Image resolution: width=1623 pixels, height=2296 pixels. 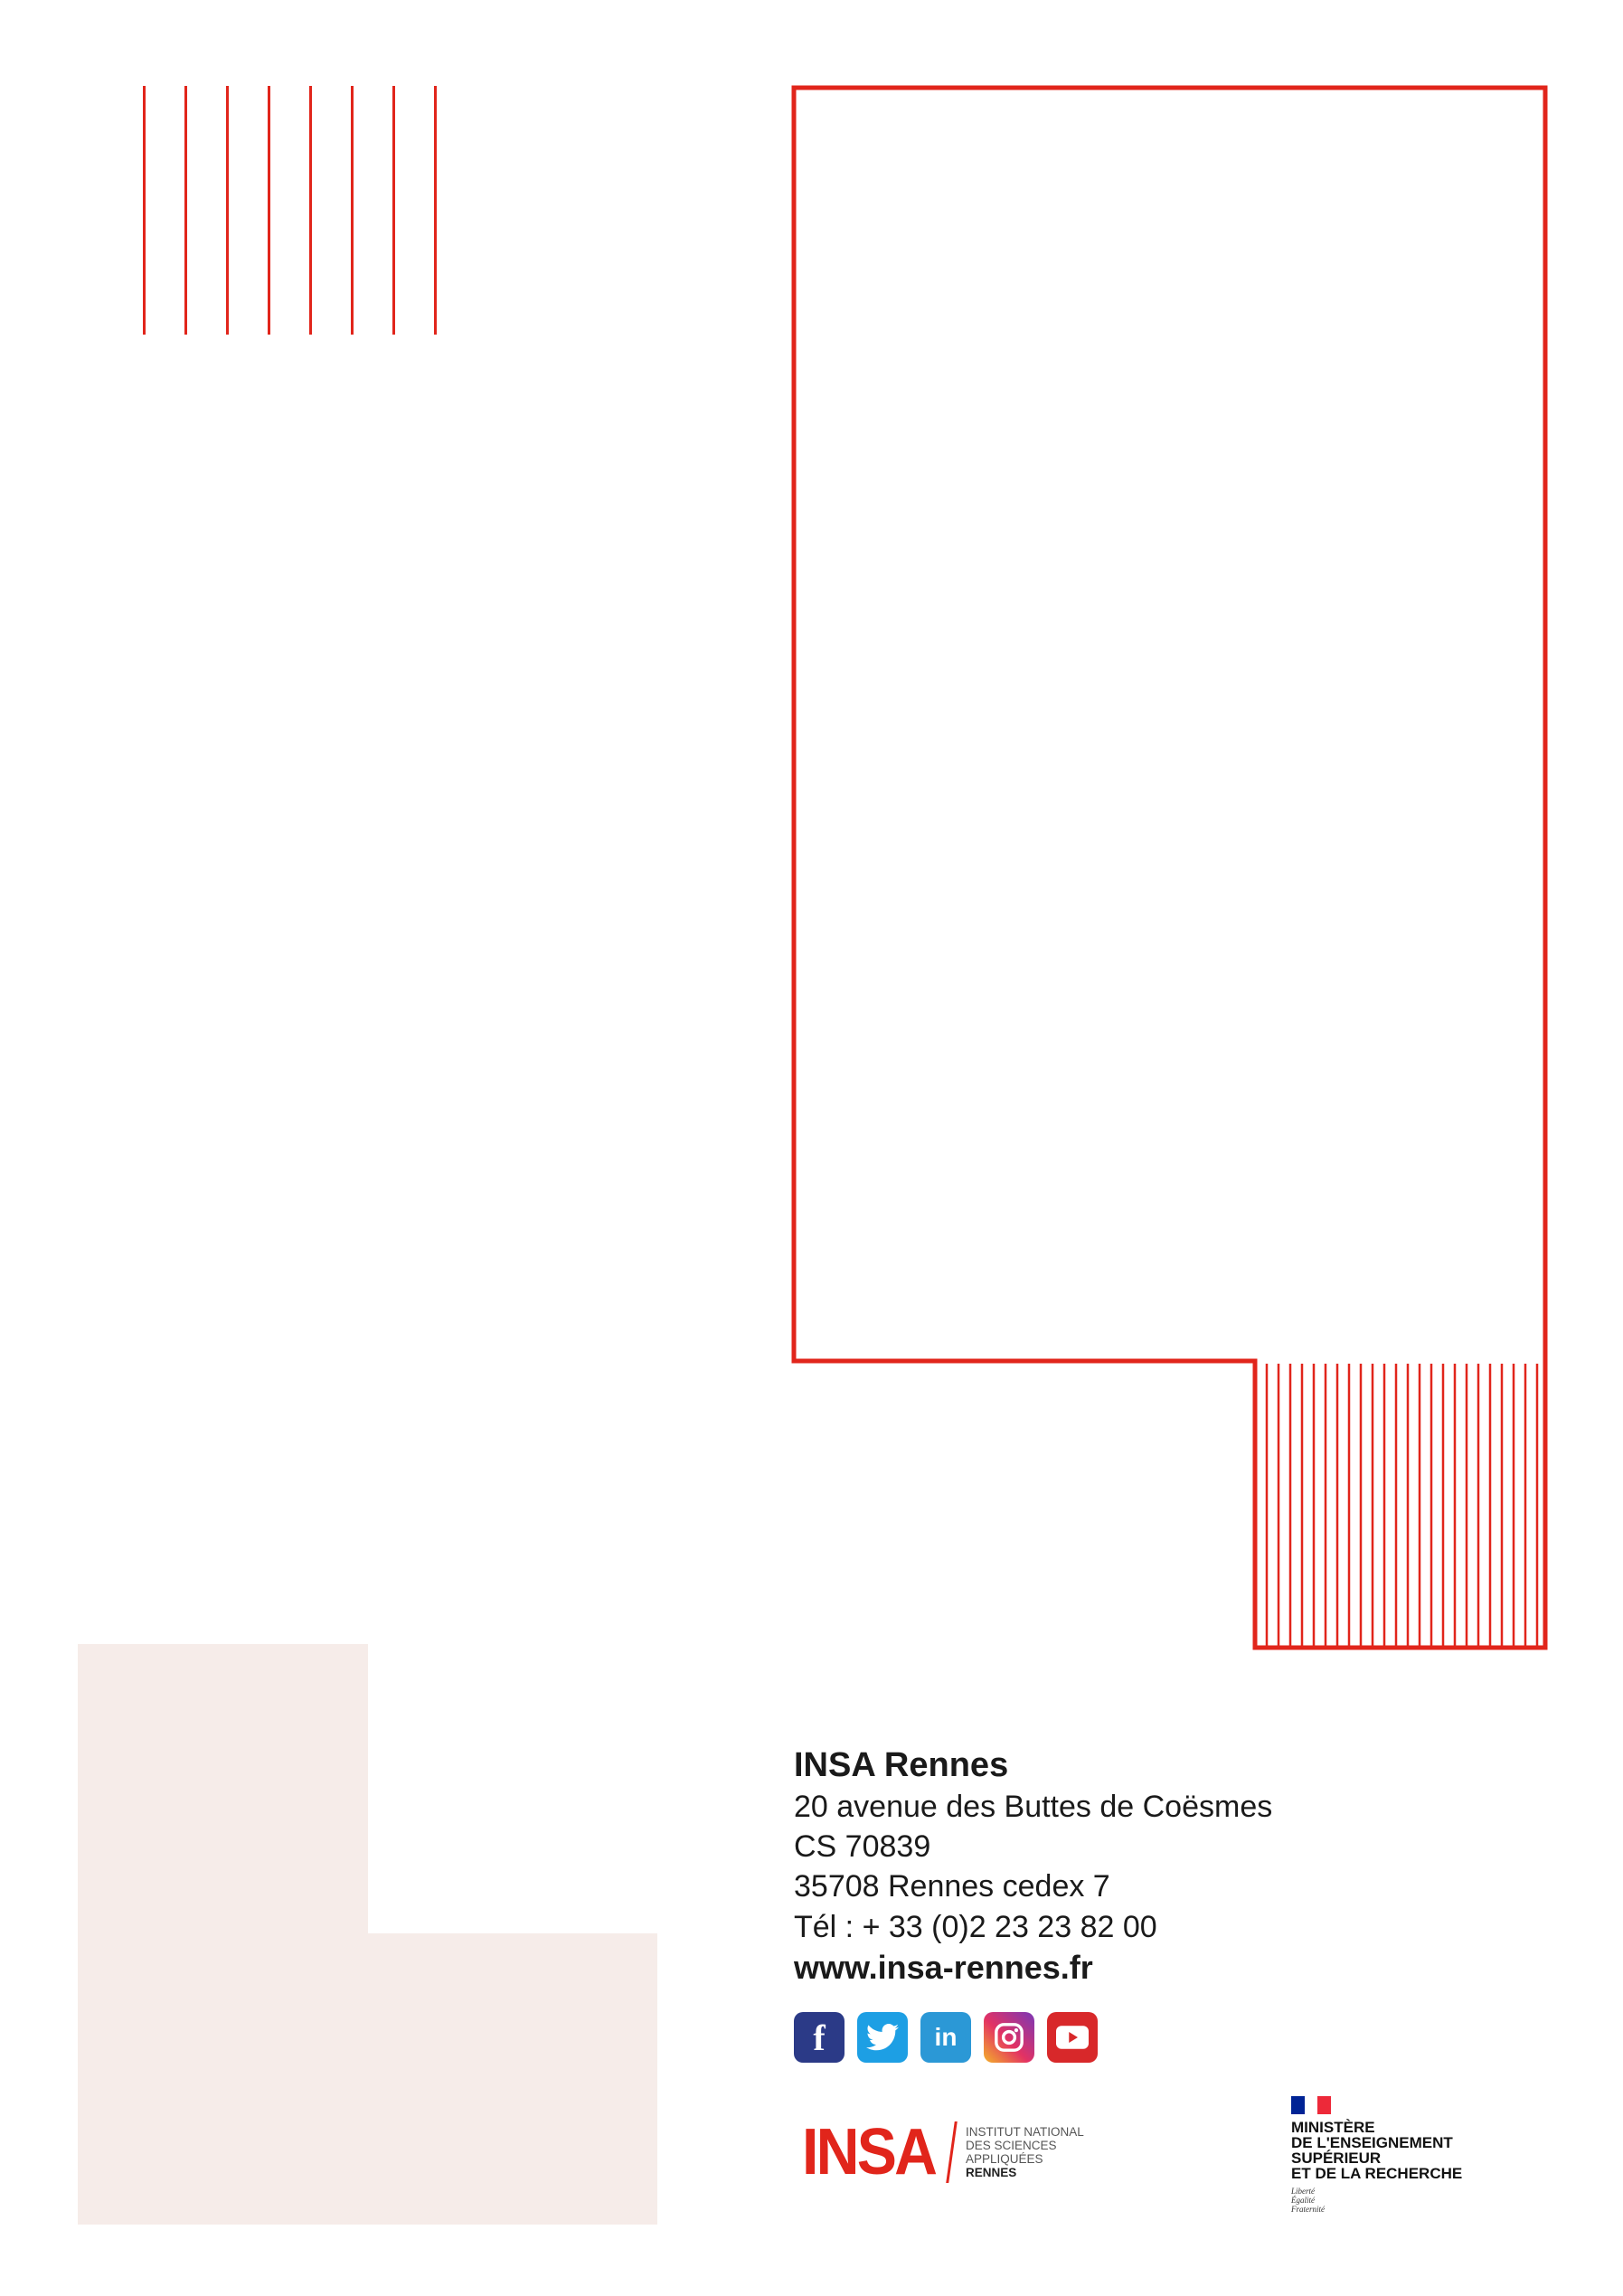 What do you see at coordinates (952, 2152) in the screenshot?
I see `insa-logo-separator` at bounding box center [952, 2152].